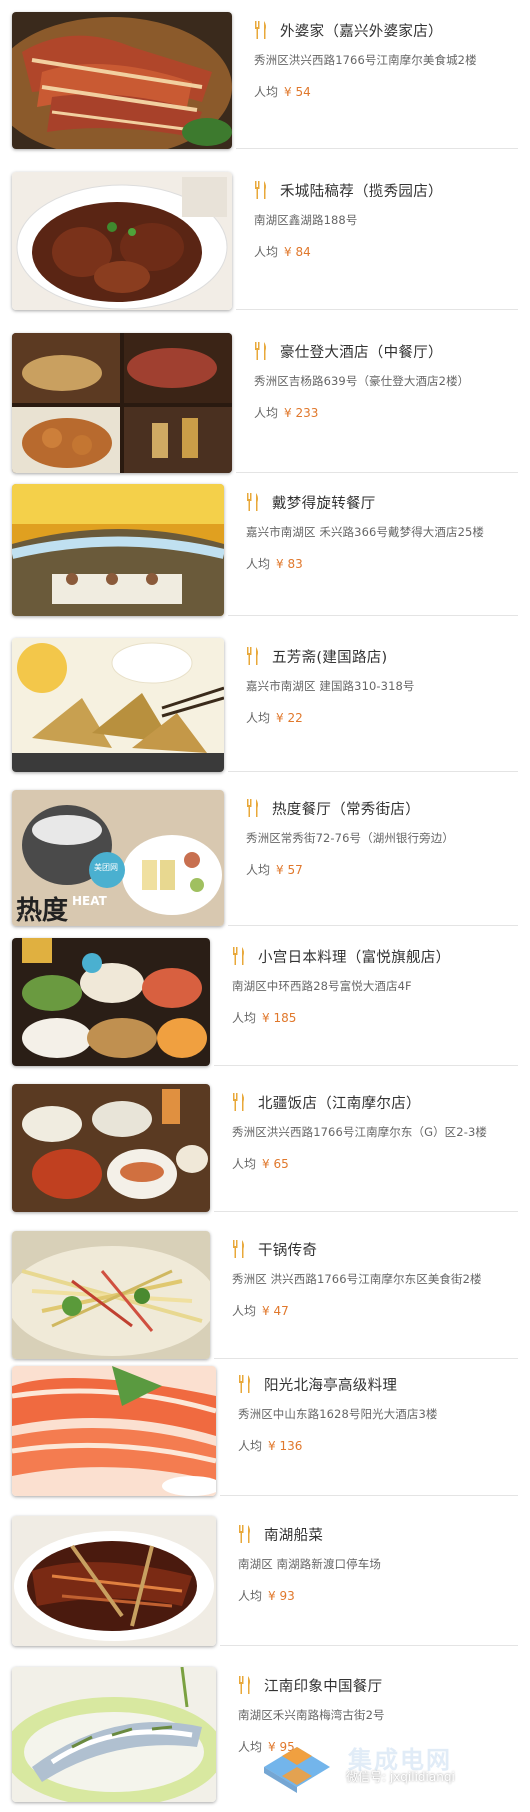  I want to click on list-item: 小宫日本料理（富悦旗舰店） 南湖区中环西路28号富悦大酒店4F 人均 ¥ 185, so click(265, 1002).